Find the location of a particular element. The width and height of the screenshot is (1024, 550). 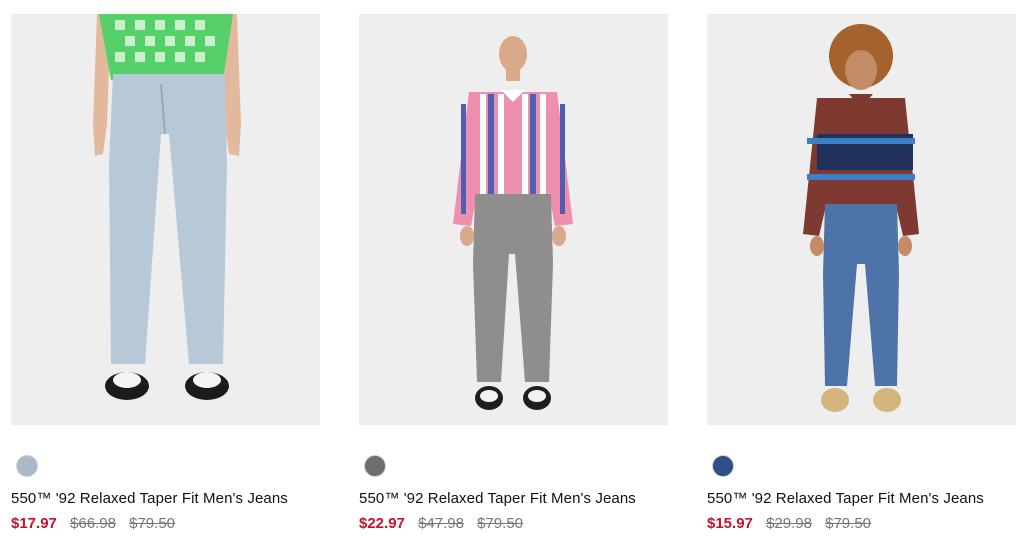

price-row: $15.97 $29.98 $79.50 is located at coordinates (793, 523).